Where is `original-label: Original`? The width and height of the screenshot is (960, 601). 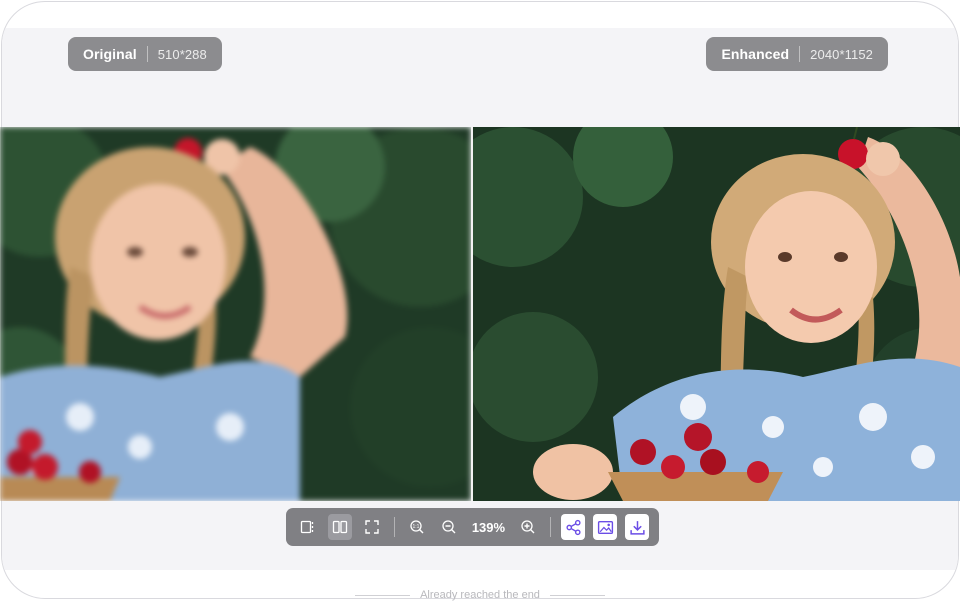
original-label: Original is located at coordinates (110, 54).